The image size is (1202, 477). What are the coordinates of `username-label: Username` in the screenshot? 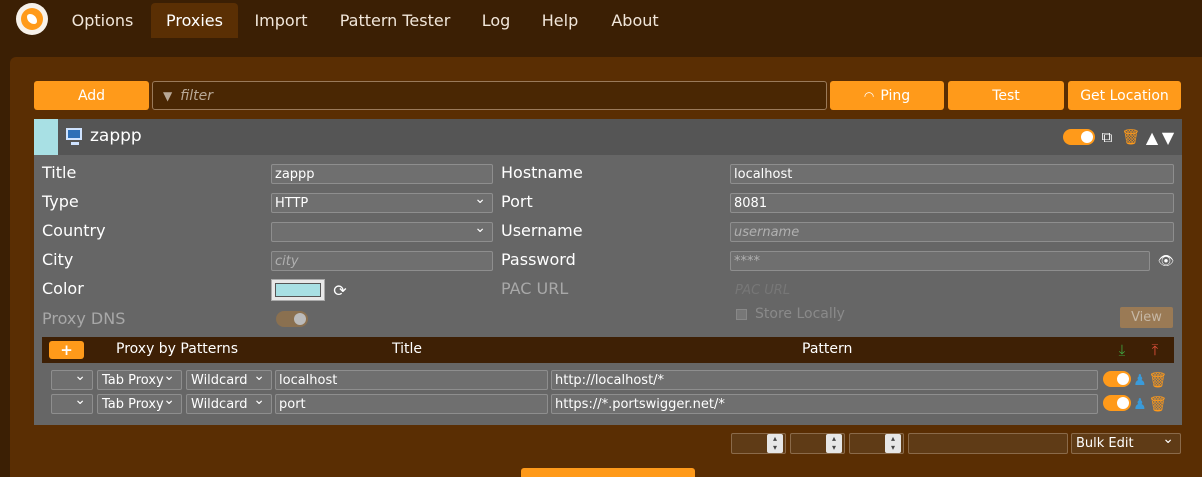 It's located at (542, 230).